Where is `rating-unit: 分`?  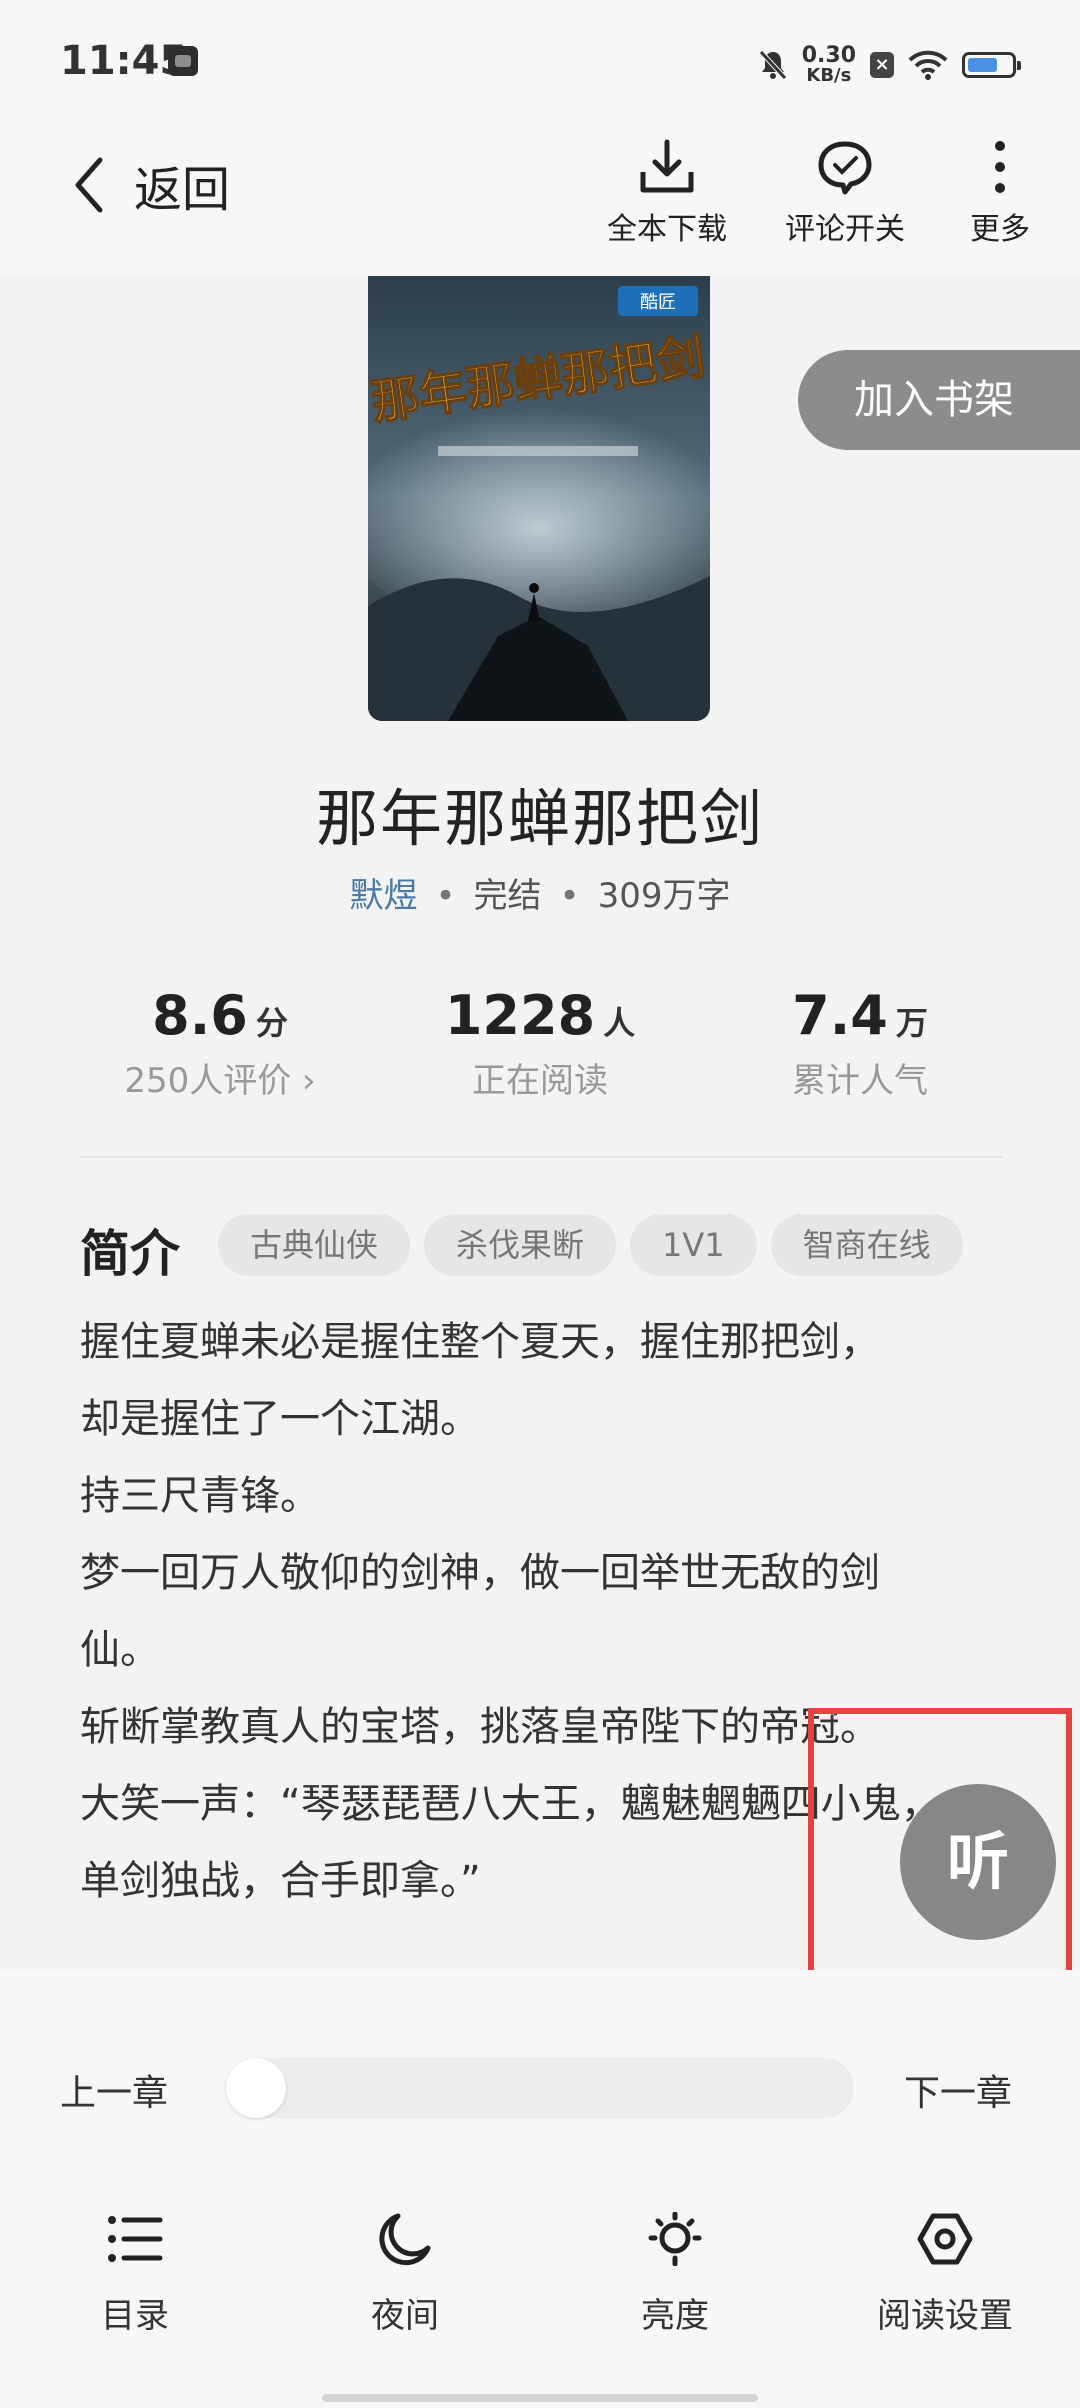 rating-unit: 分 is located at coordinates (271, 1023).